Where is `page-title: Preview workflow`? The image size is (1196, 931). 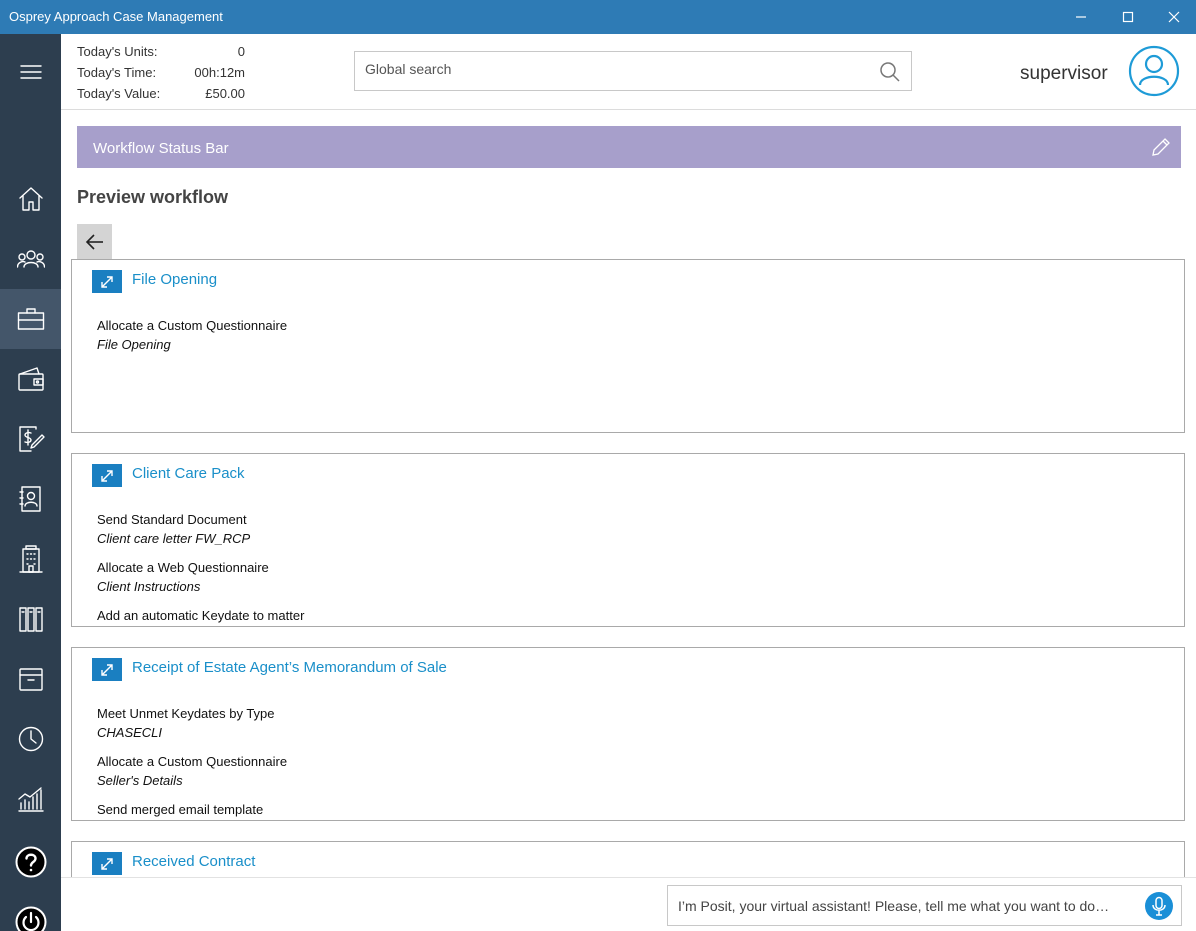
page-title: Preview workflow is located at coordinates (153, 197).